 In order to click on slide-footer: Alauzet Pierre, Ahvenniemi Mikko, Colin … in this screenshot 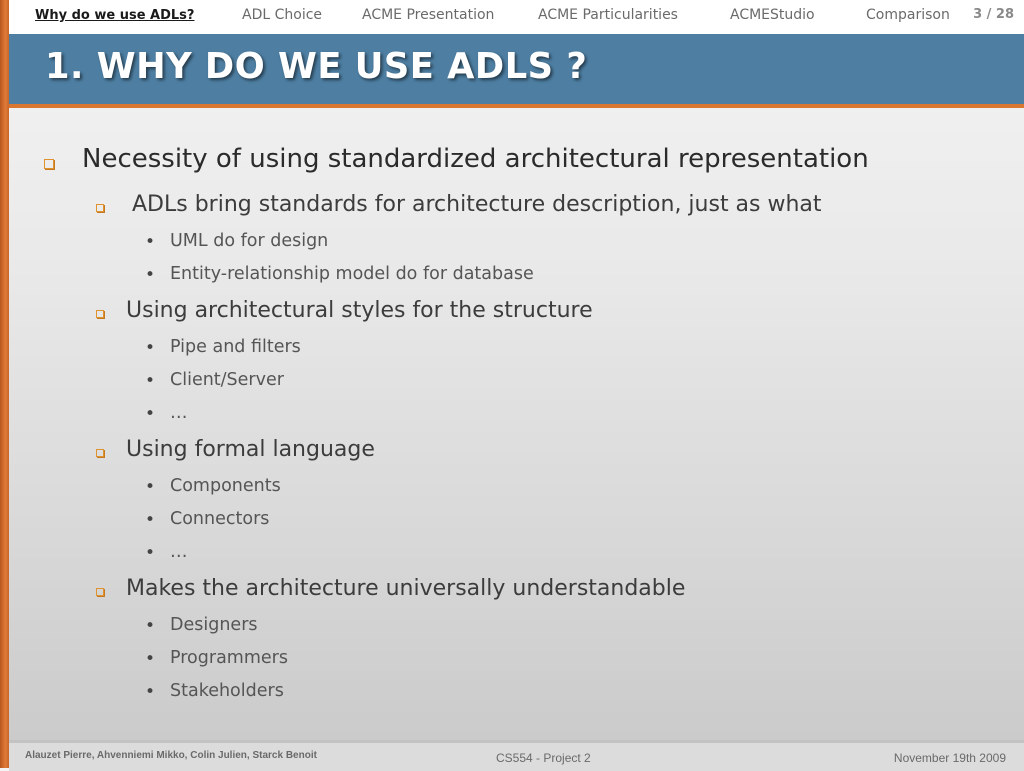, I will do `click(516, 755)`.